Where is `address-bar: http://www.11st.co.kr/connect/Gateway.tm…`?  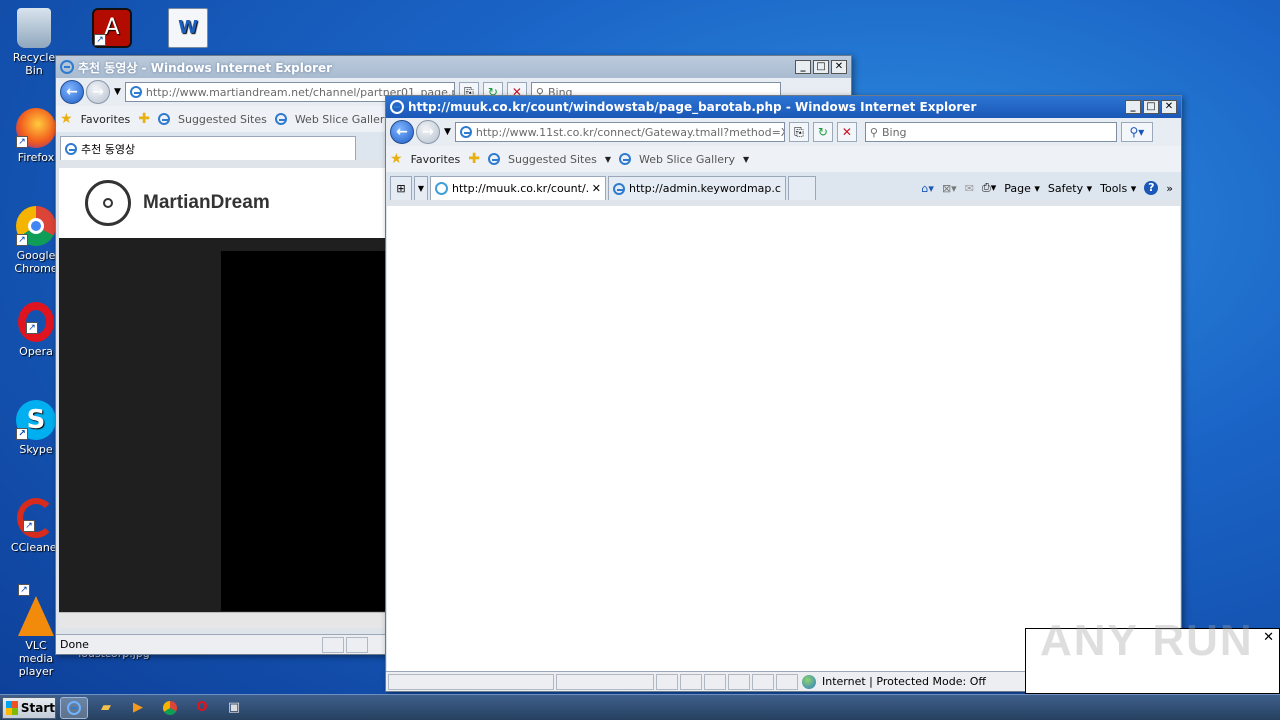 address-bar: http://www.11st.co.kr/connect/Gateway.tm… is located at coordinates (619, 132).